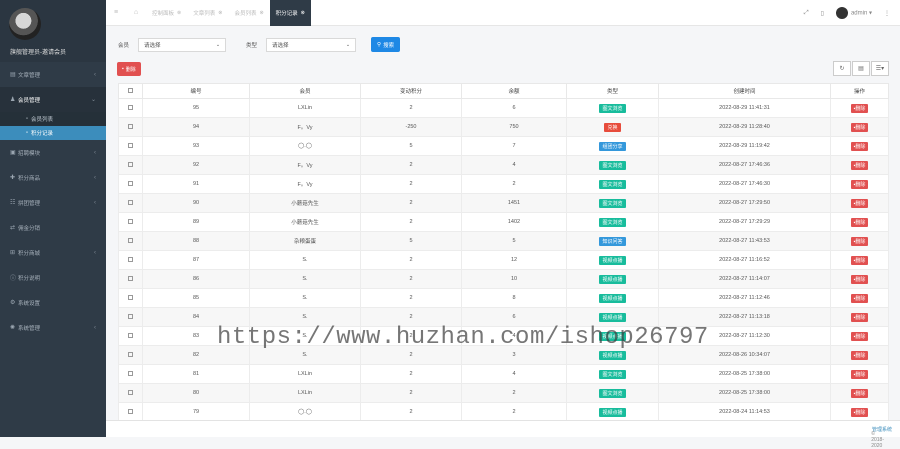 The image size is (900, 449). I want to click on more-icon: ⋮, so click(887, 13).